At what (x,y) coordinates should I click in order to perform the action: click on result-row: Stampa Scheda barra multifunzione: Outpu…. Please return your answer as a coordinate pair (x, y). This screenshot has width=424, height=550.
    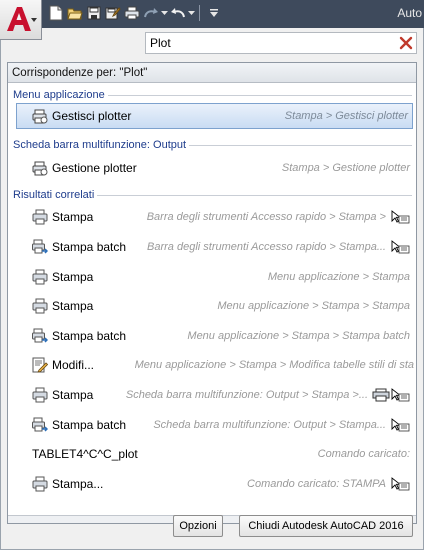
    Looking at the image, I should click on (212, 395).